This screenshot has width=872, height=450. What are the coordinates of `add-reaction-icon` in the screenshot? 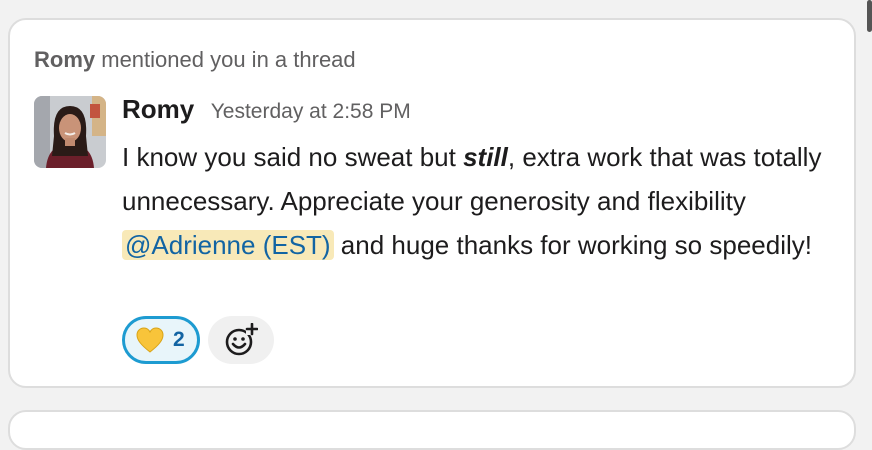 It's located at (241, 339).